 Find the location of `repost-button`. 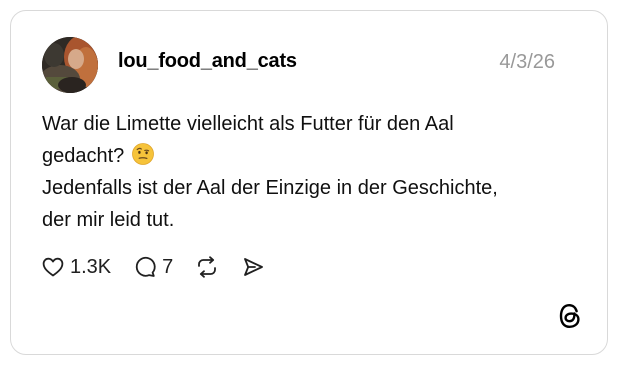

repost-button is located at coordinates (207, 267).